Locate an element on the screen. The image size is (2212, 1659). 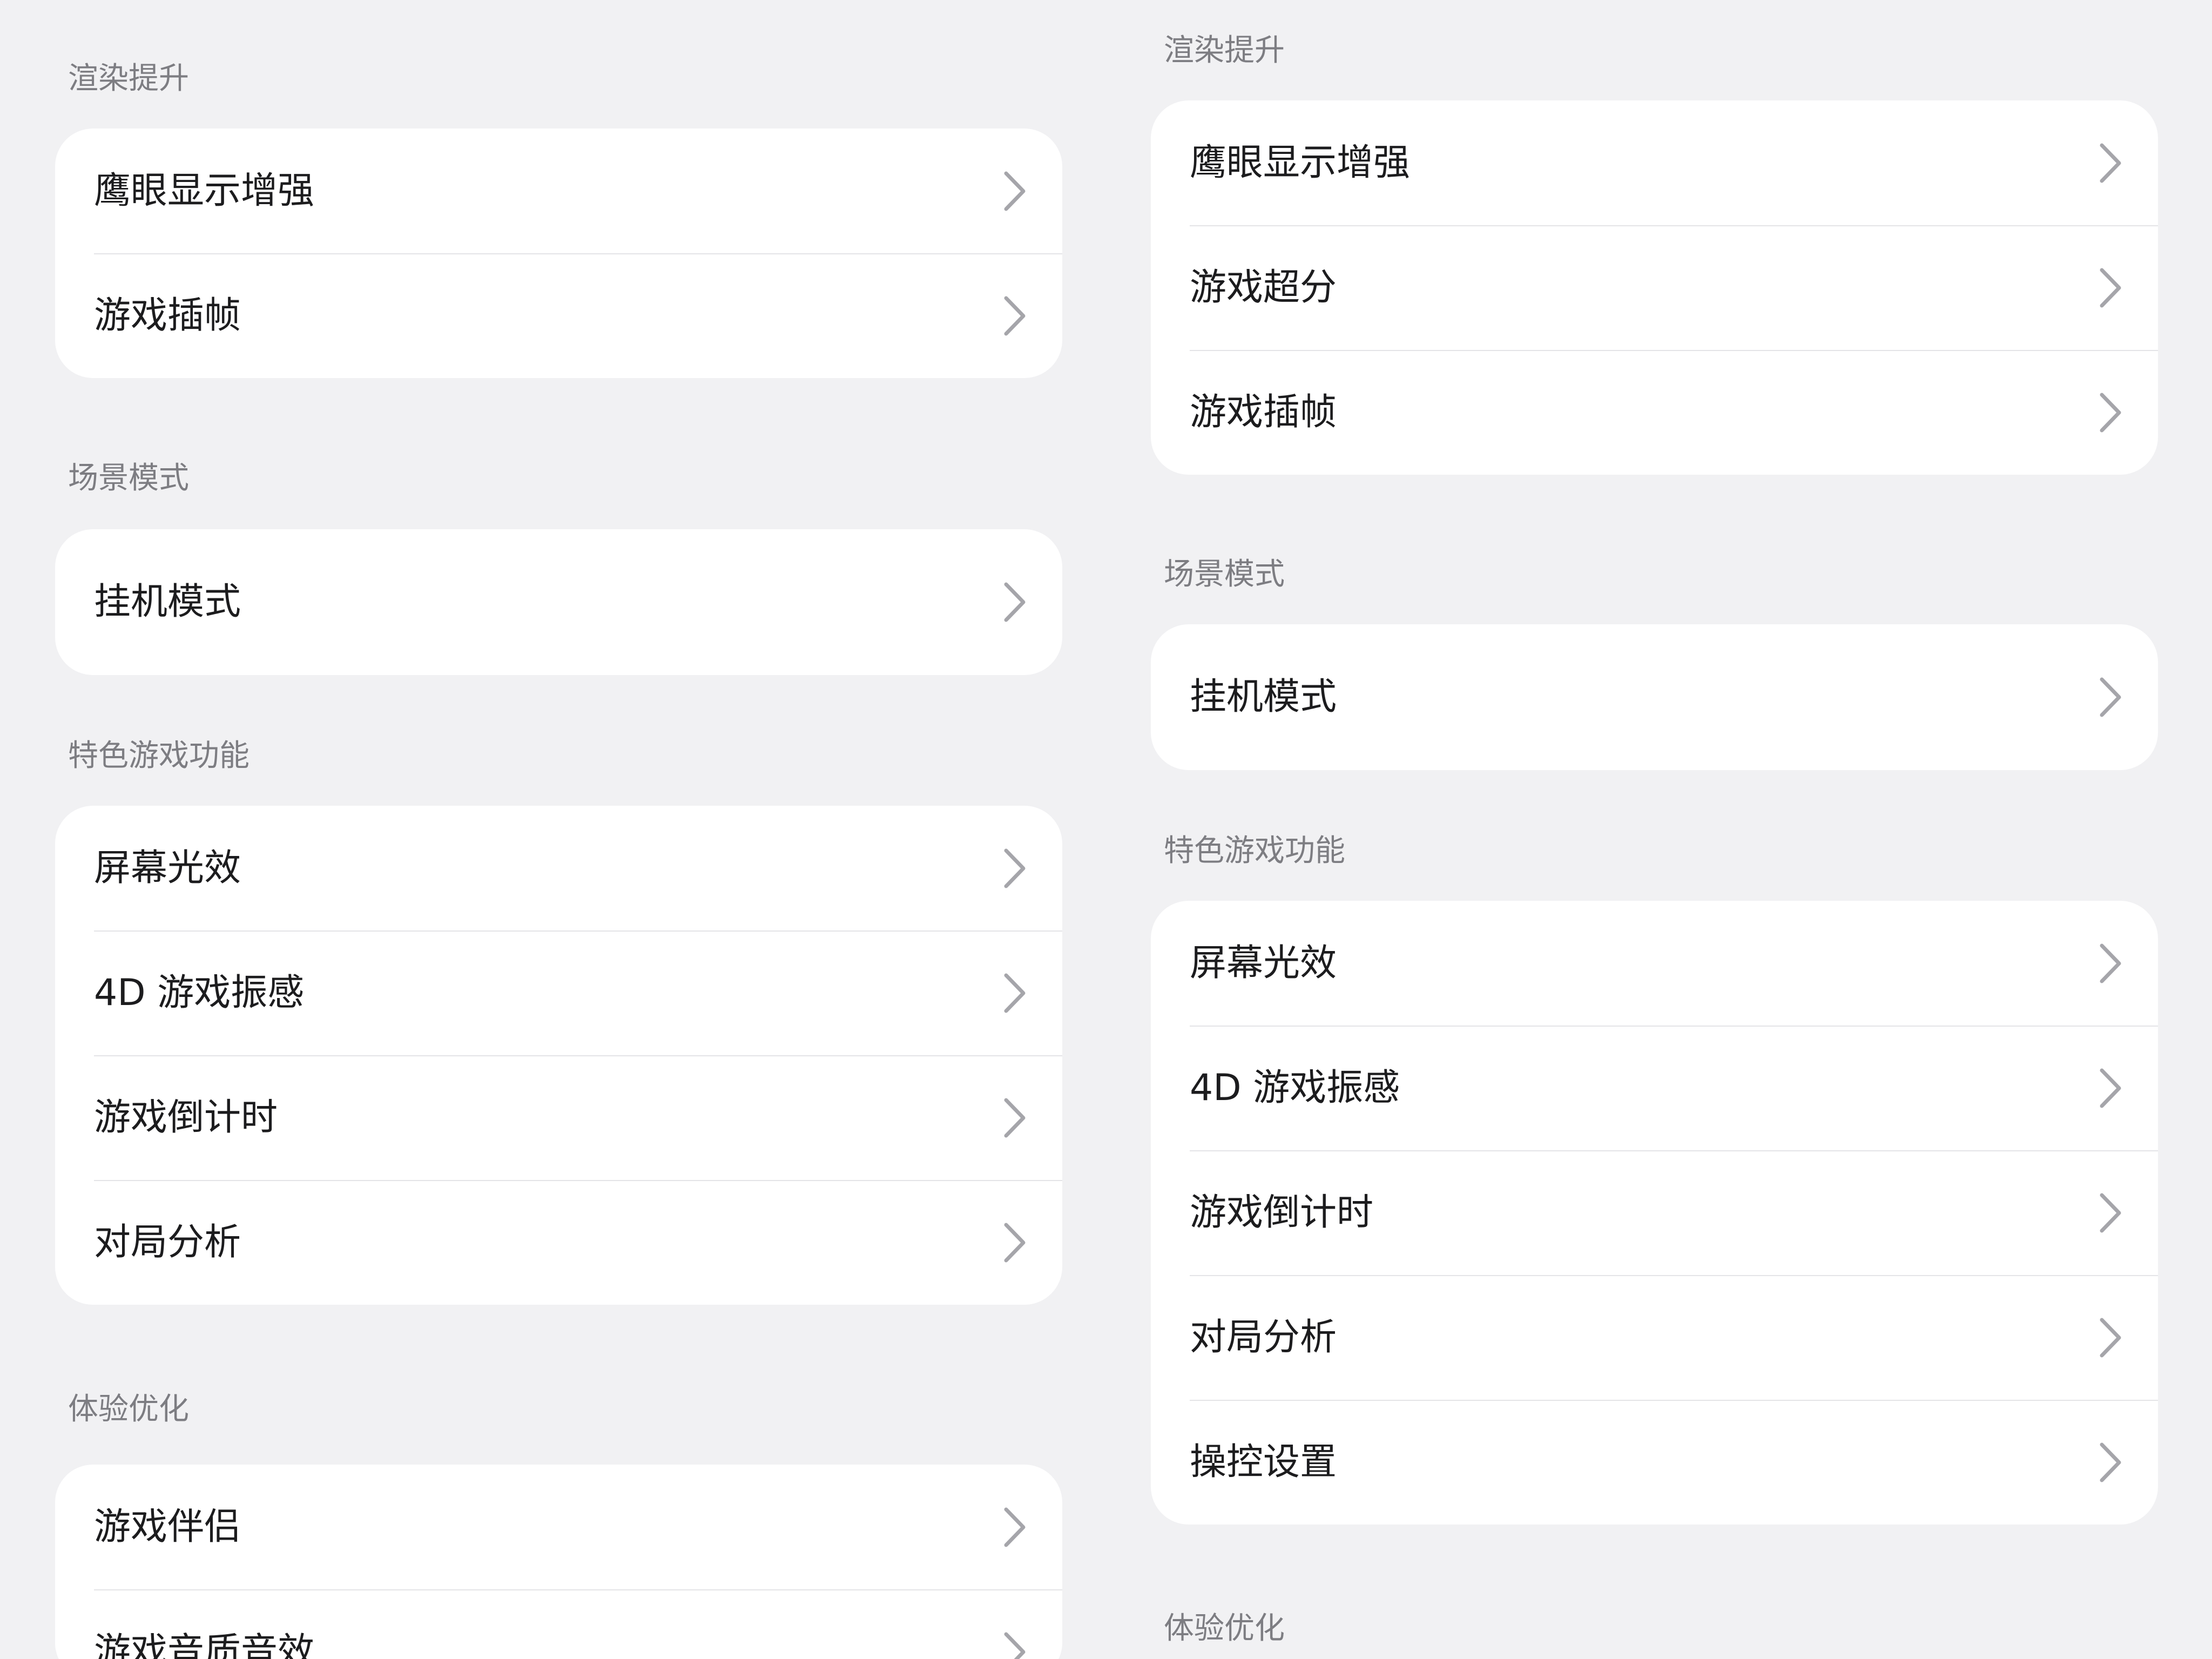
settings-row-super-resolution: 游戏超分 is located at coordinates (1654, 287).